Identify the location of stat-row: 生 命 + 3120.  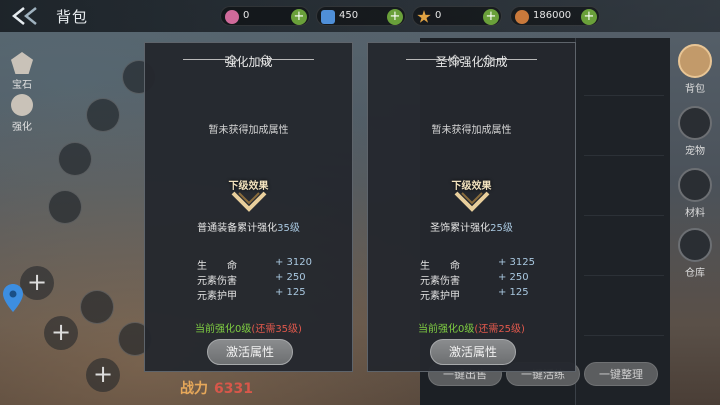
(262, 264).